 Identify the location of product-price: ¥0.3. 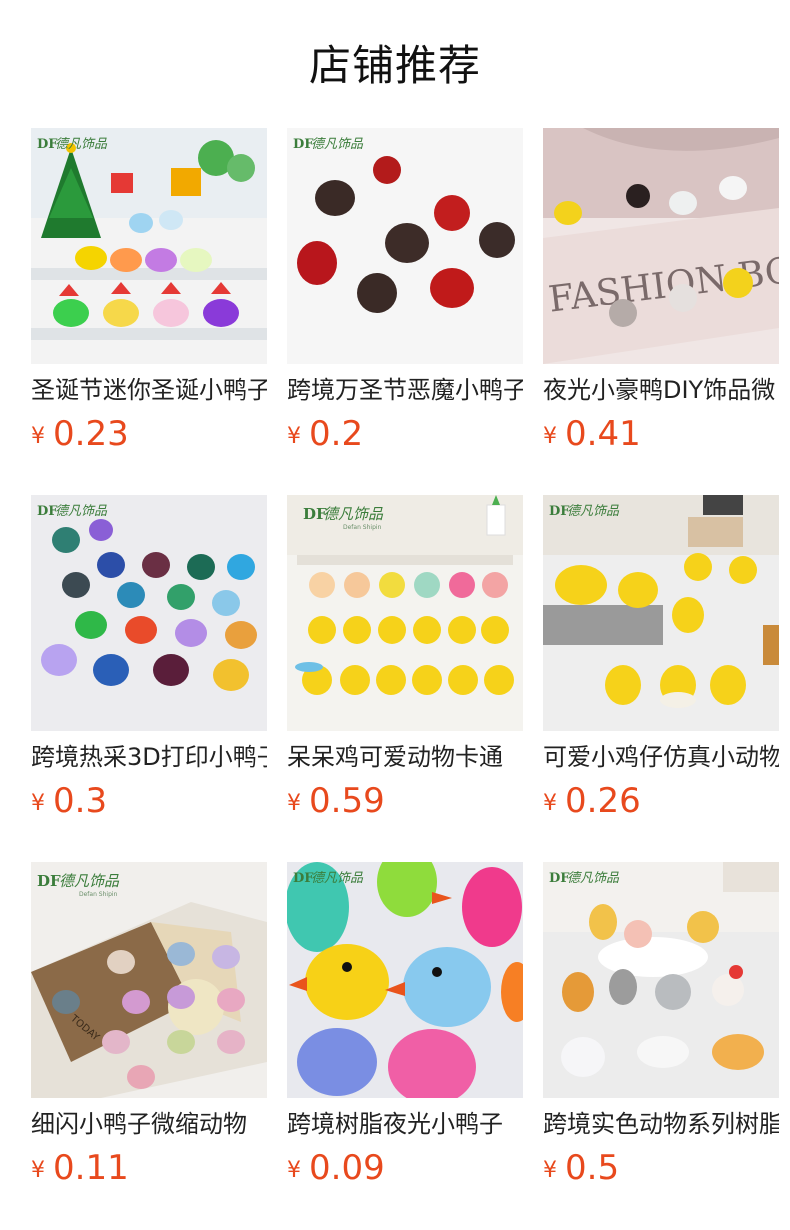
(69, 801).